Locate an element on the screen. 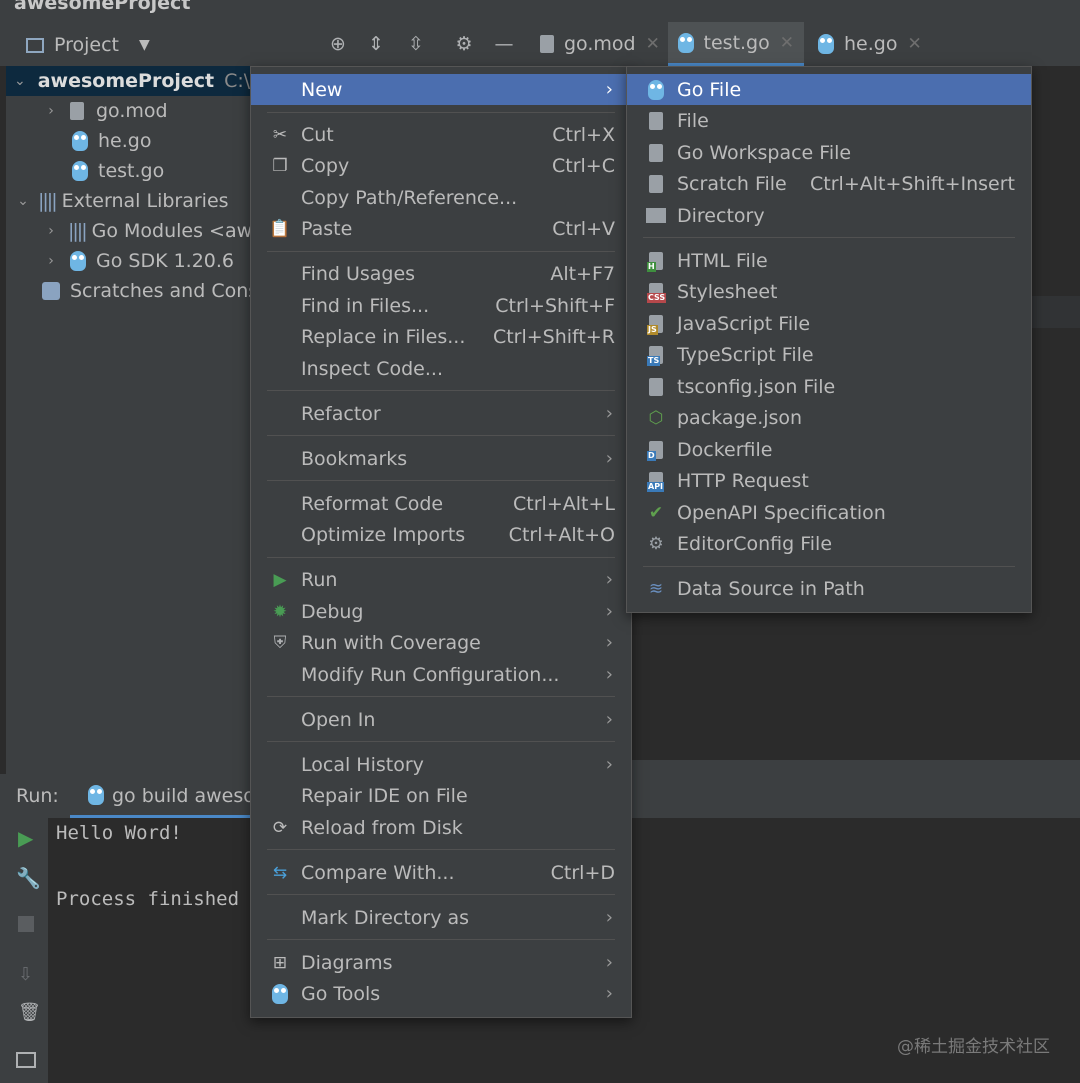 The image size is (1080, 1083). menu-item-repair-ide: Repair IDE on File is located at coordinates (441, 795).